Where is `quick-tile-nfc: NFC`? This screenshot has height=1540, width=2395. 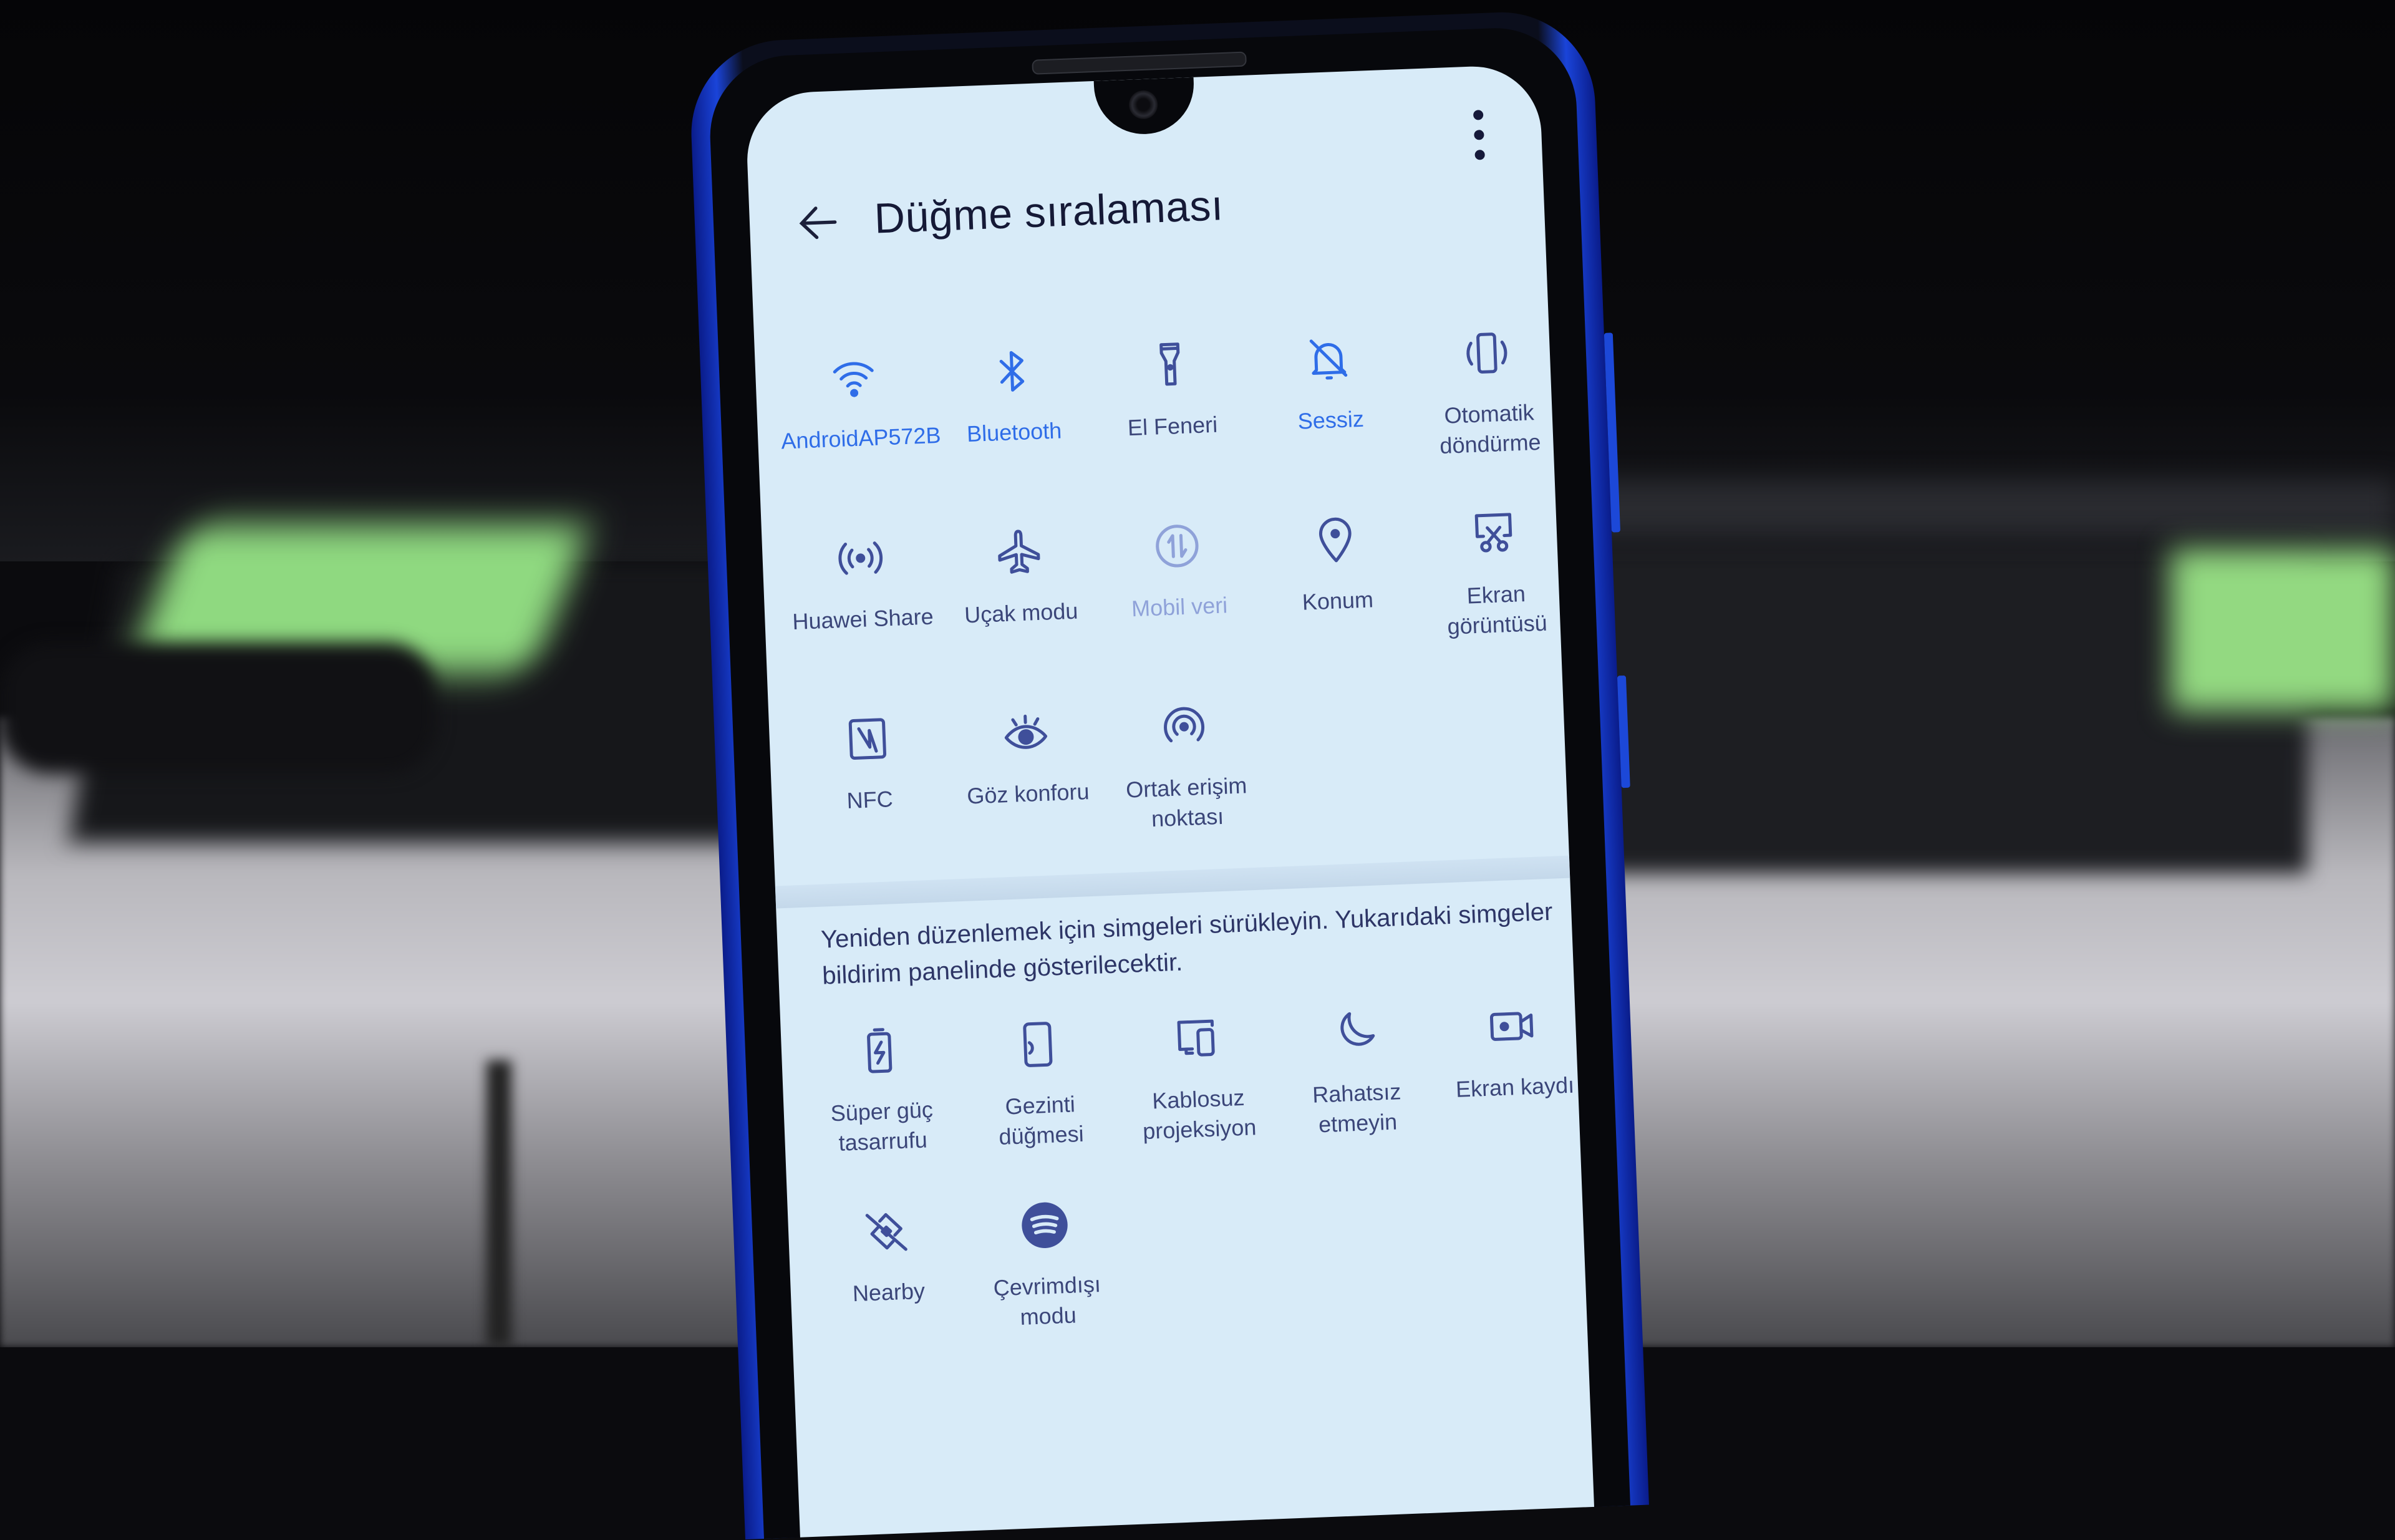 quick-tile-nfc: NFC is located at coordinates (869, 779).